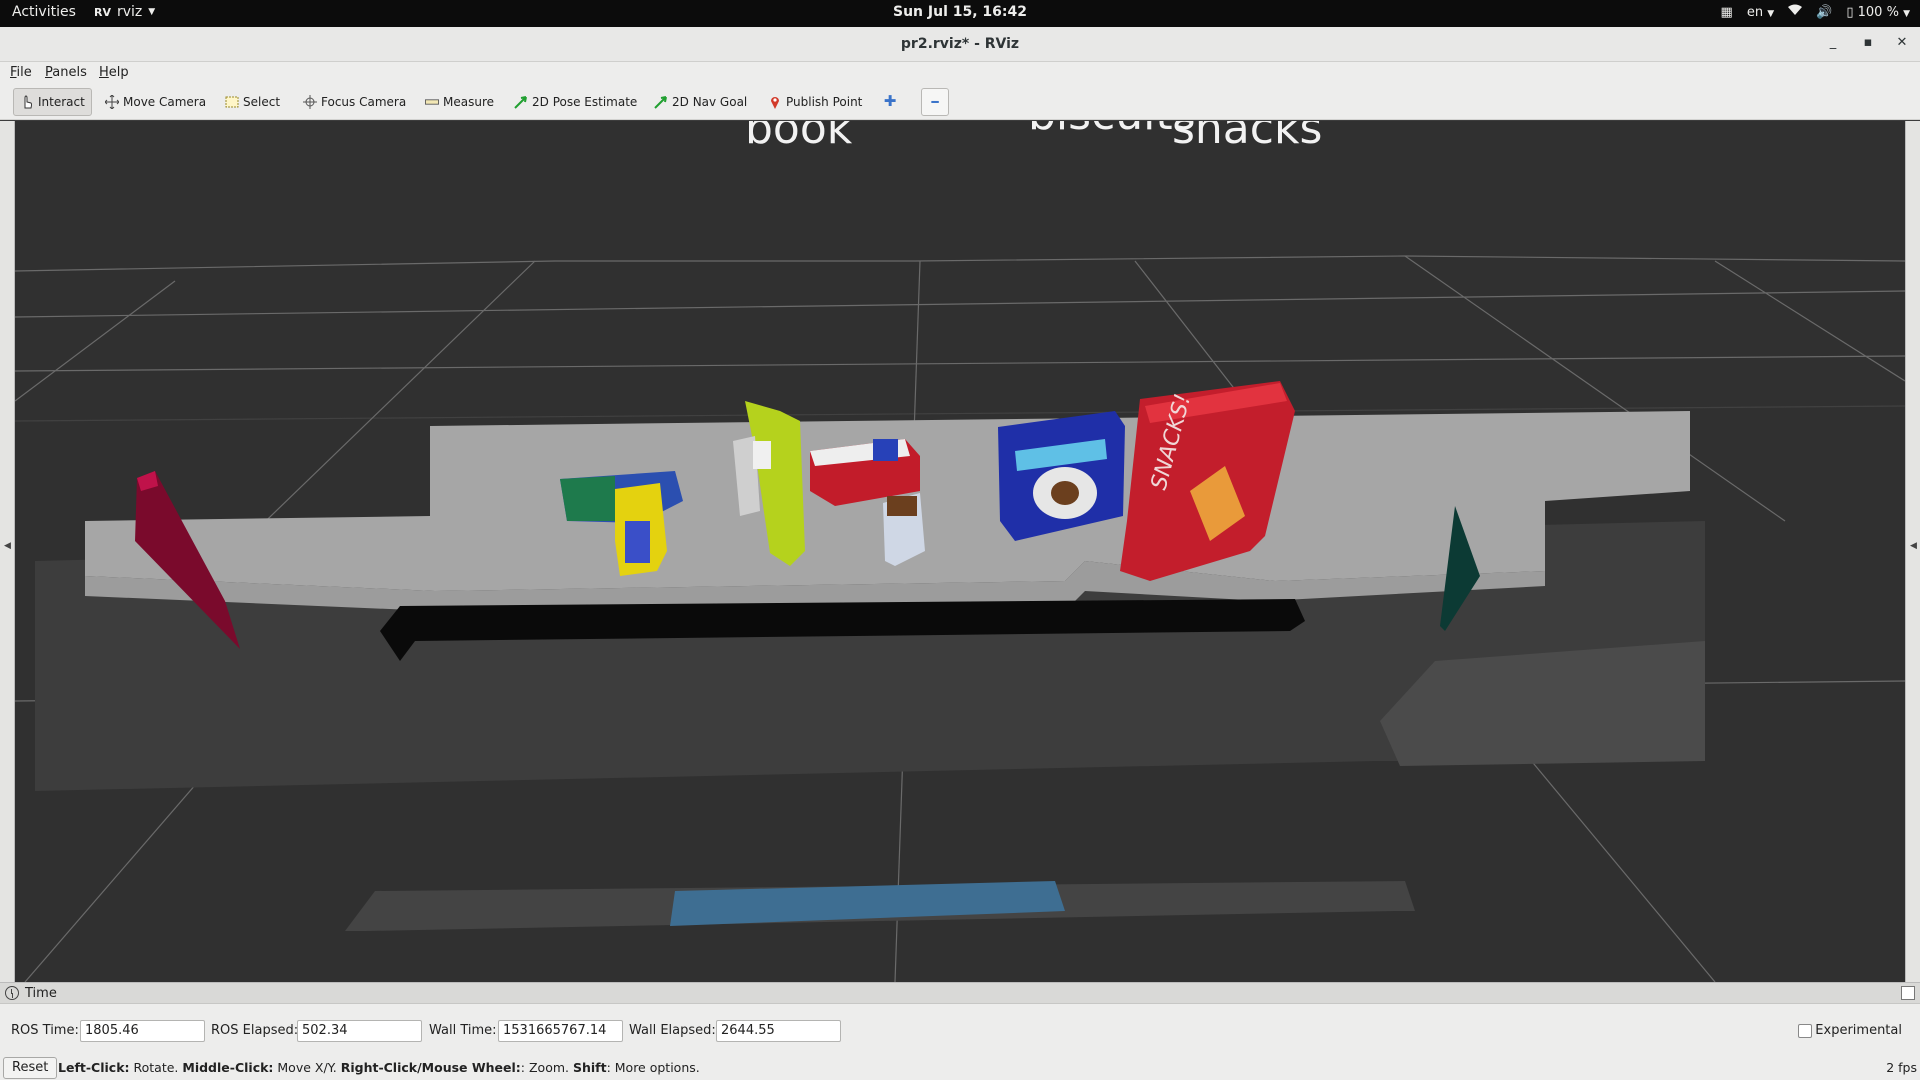 The image size is (1920, 1080). What do you see at coordinates (1913, 546) in the screenshot?
I see `chevron-right-icon: ◀` at bounding box center [1913, 546].